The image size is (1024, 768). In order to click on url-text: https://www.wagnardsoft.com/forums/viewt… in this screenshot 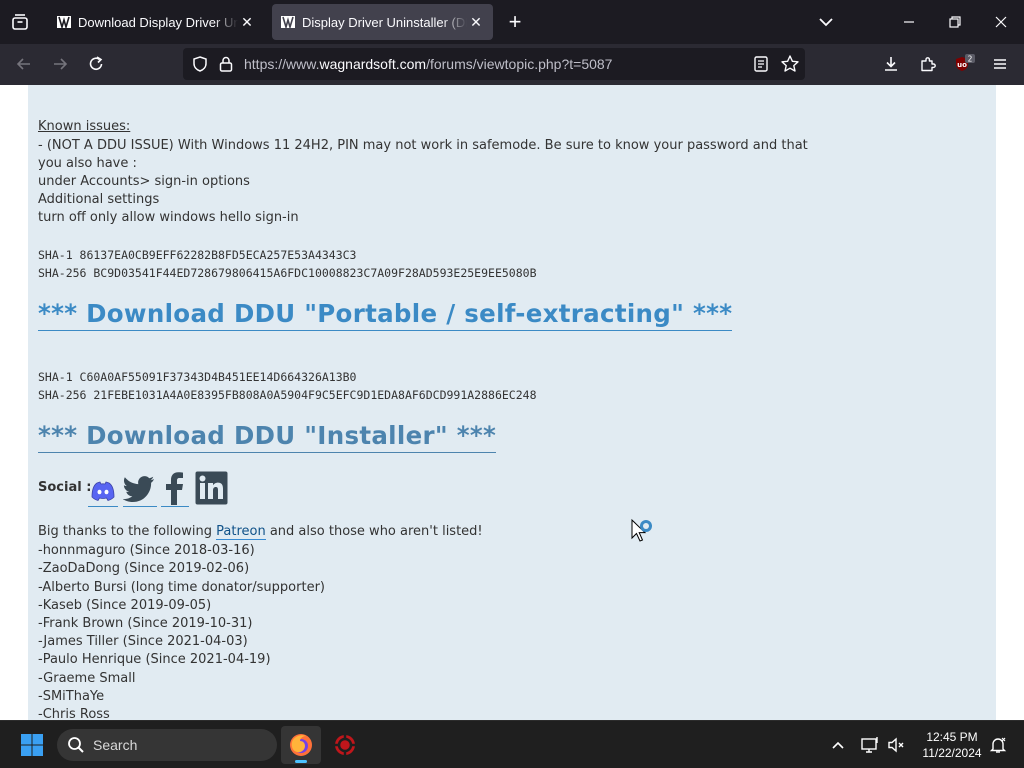, I will do `click(428, 64)`.